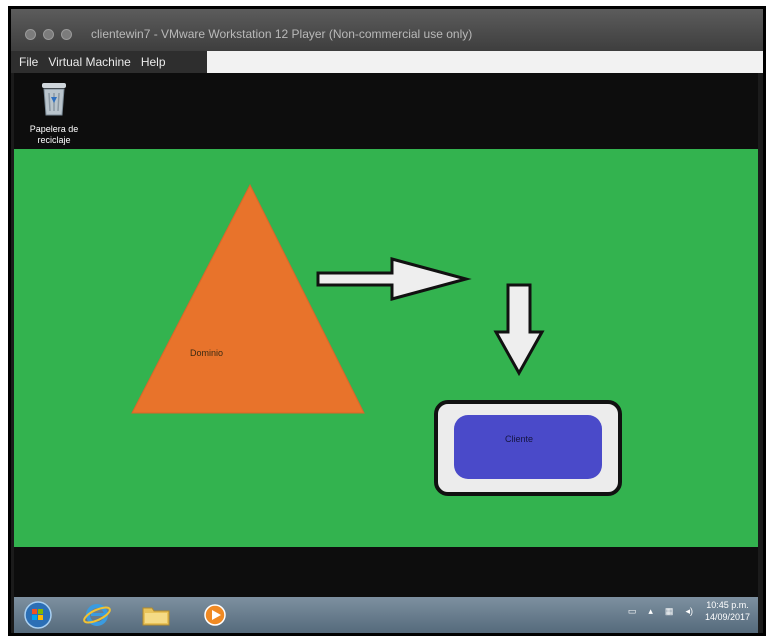 The image size is (774, 642). Describe the element at coordinates (519, 330) in the screenshot. I see `down-arrow` at that location.